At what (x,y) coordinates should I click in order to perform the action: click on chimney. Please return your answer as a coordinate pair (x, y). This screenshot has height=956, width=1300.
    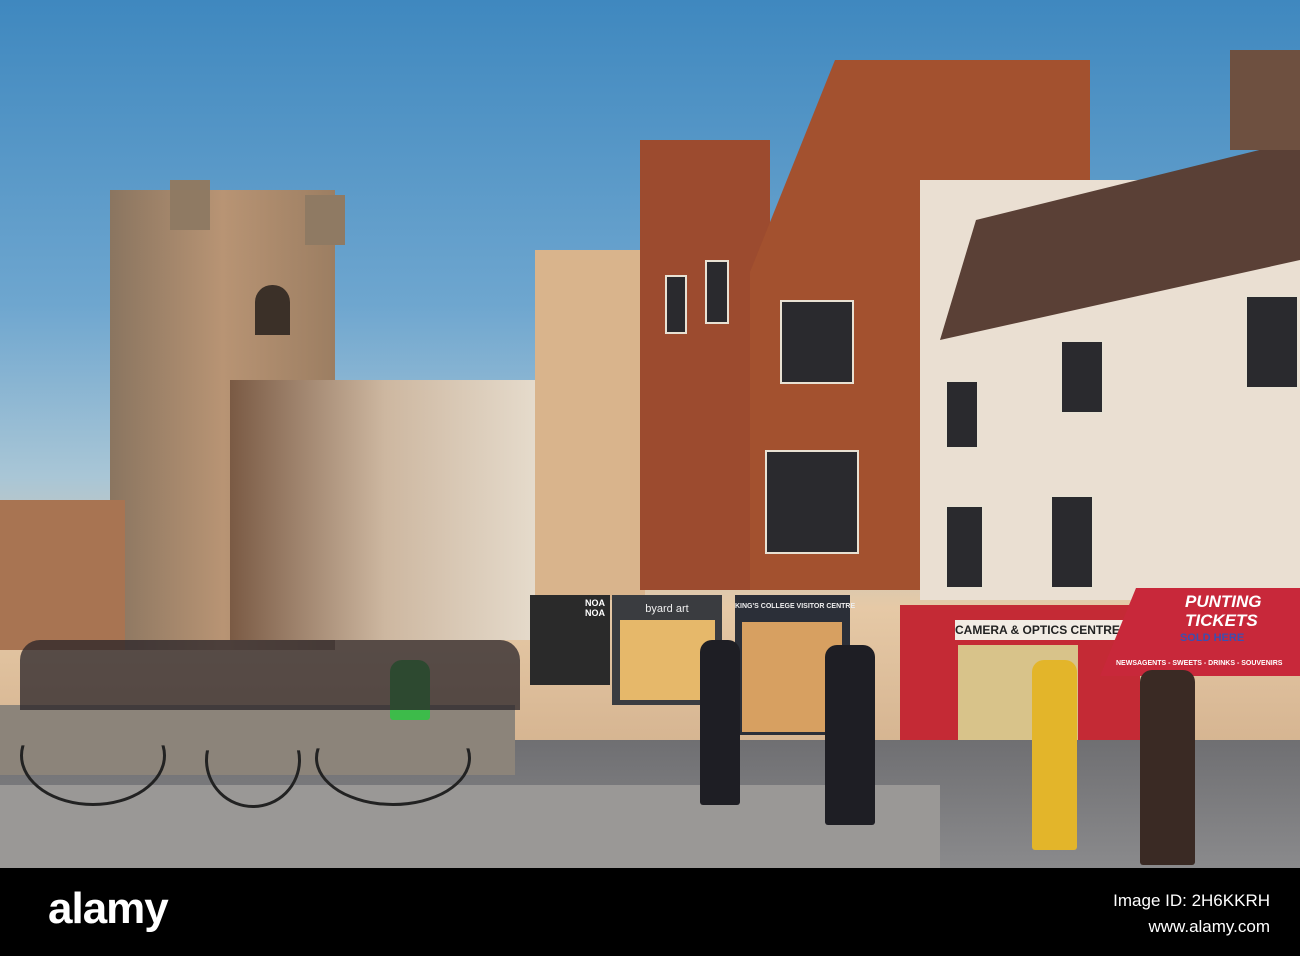
    Looking at the image, I should click on (1265, 100).